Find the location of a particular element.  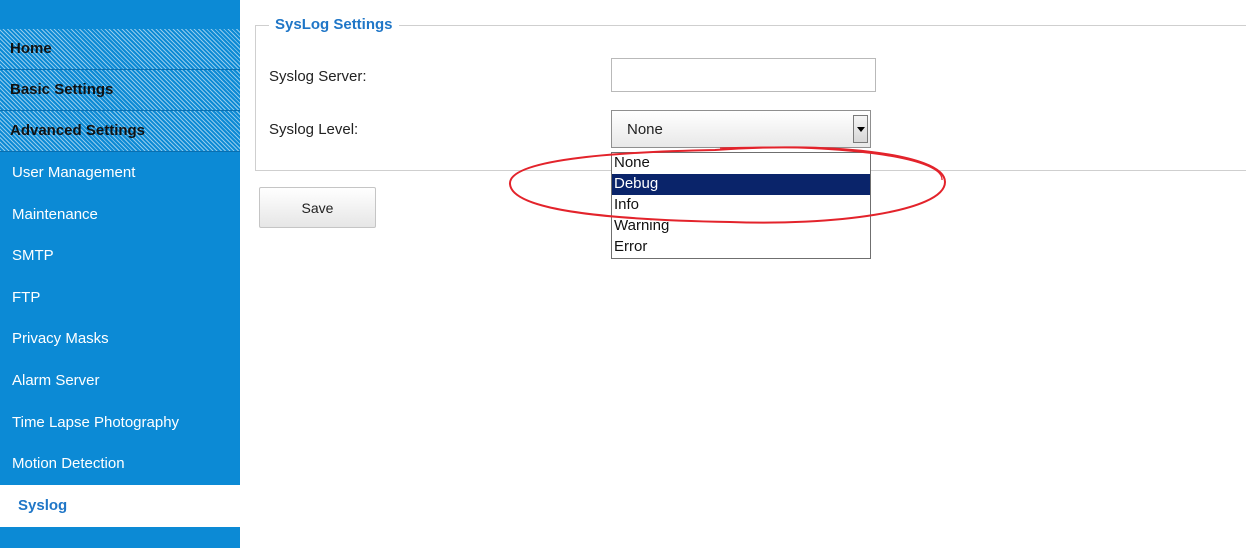

syslog-server-input is located at coordinates (743, 75).